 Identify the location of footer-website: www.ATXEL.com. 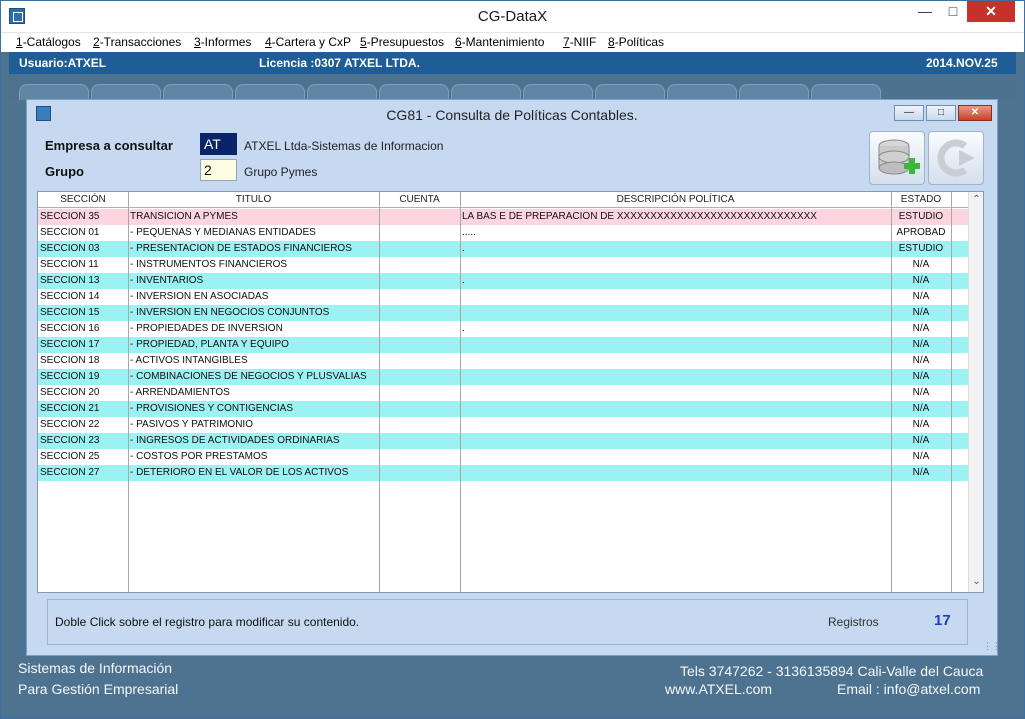
(718, 689).